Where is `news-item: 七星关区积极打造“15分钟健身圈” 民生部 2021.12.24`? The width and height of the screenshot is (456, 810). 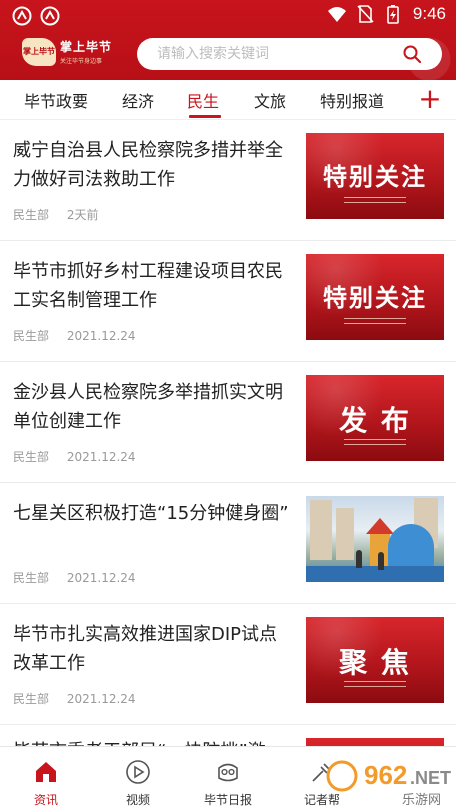 news-item: 七星关区积极打造“15分钟健身圈” 民生部 2021.12.24 is located at coordinates (228, 543).